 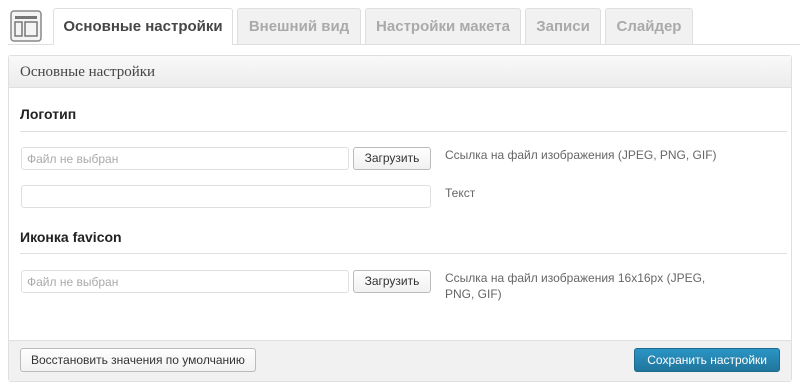 What do you see at coordinates (48, 114) in the screenshot?
I see `logo-section-title: Логотип` at bounding box center [48, 114].